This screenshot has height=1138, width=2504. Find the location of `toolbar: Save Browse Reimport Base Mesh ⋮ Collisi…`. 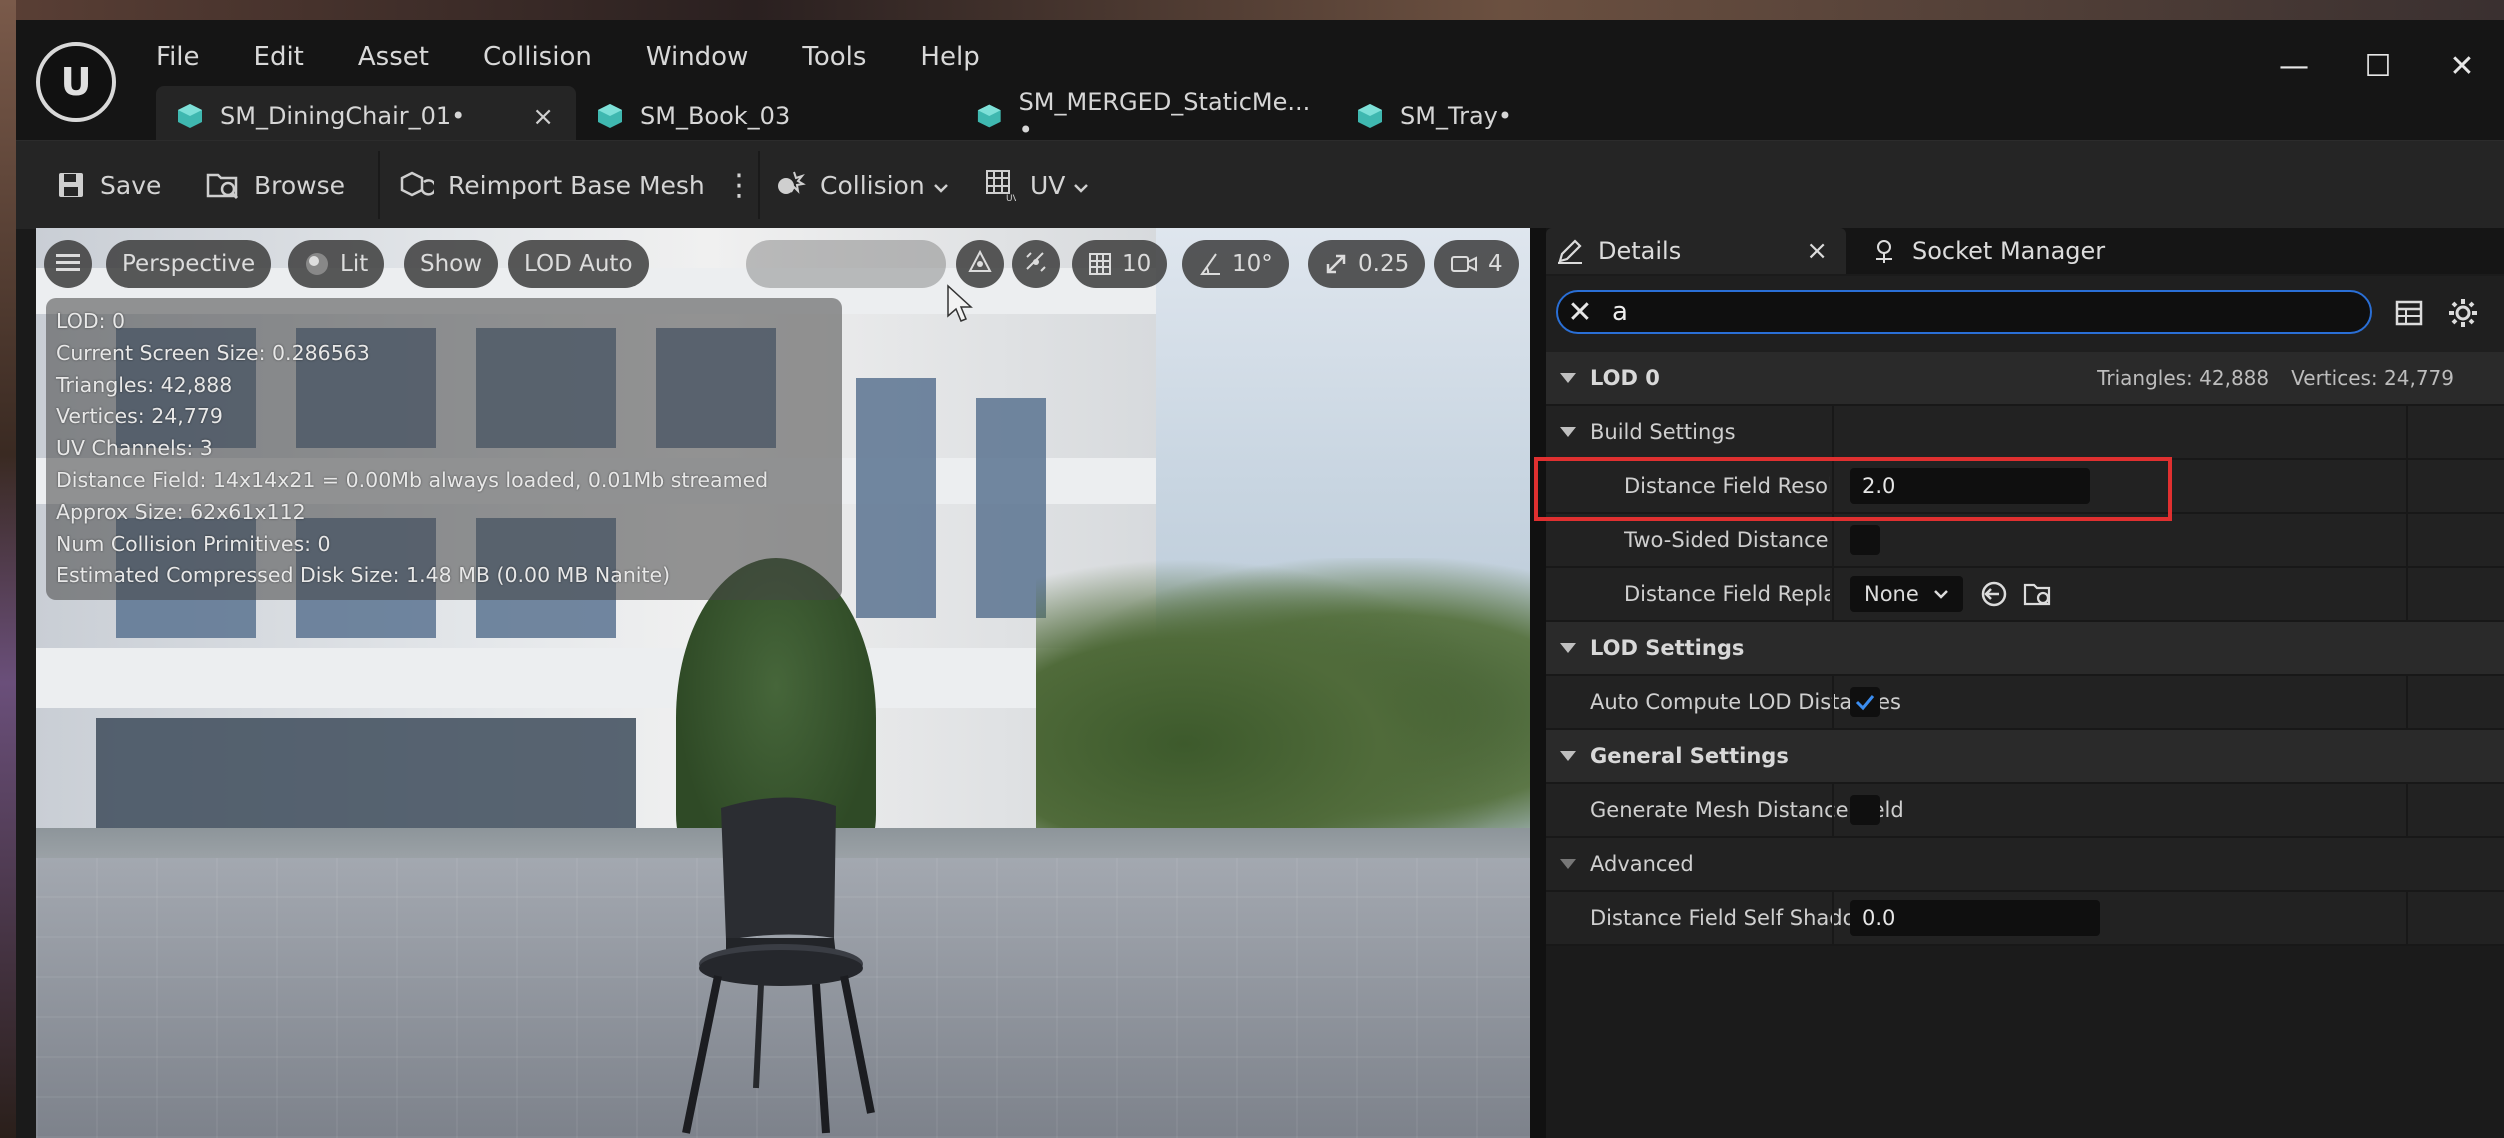

toolbar: Save Browse Reimport Base Mesh ⋮ Collisi… is located at coordinates (1260, 184).